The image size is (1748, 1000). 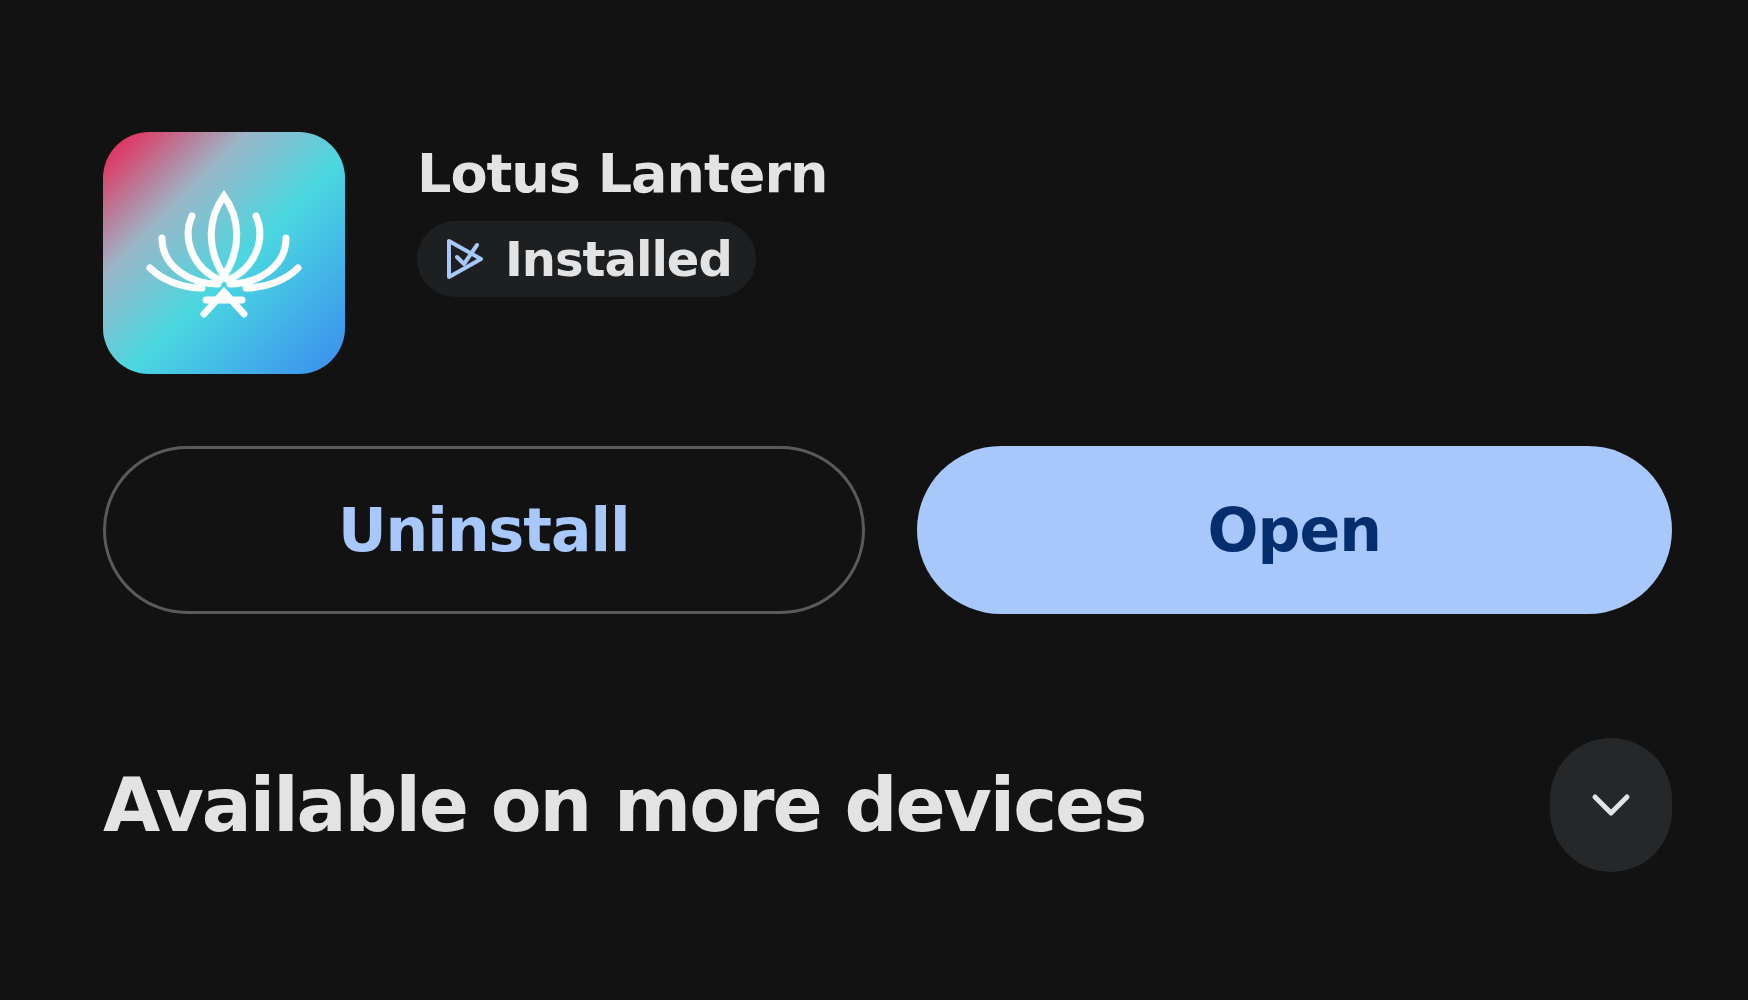 What do you see at coordinates (465, 259) in the screenshot?
I see `check-flag-icon` at bounding box center [465, 259].